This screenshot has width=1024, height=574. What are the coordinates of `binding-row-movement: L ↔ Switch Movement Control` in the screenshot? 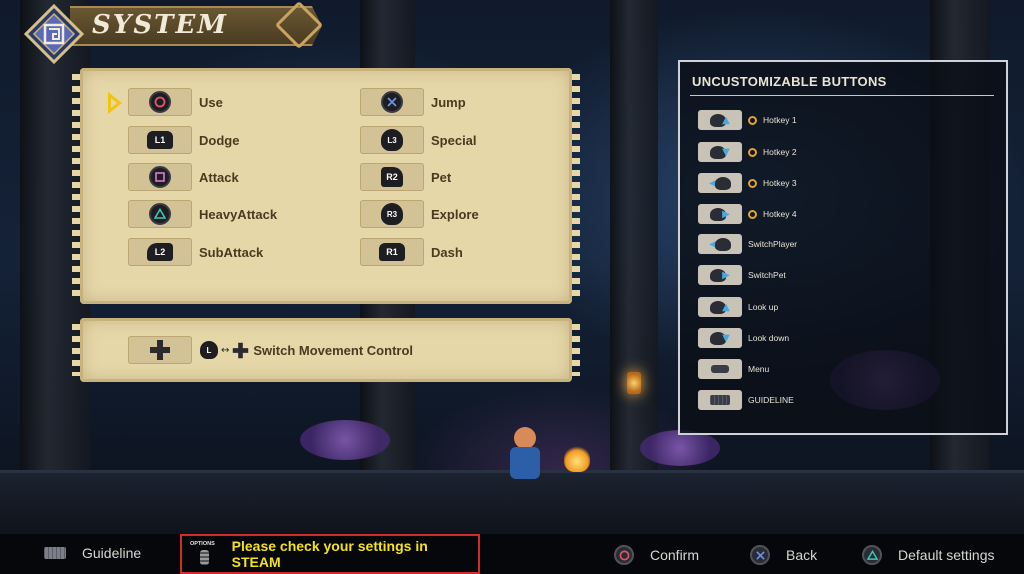 It's located at (270, 350).